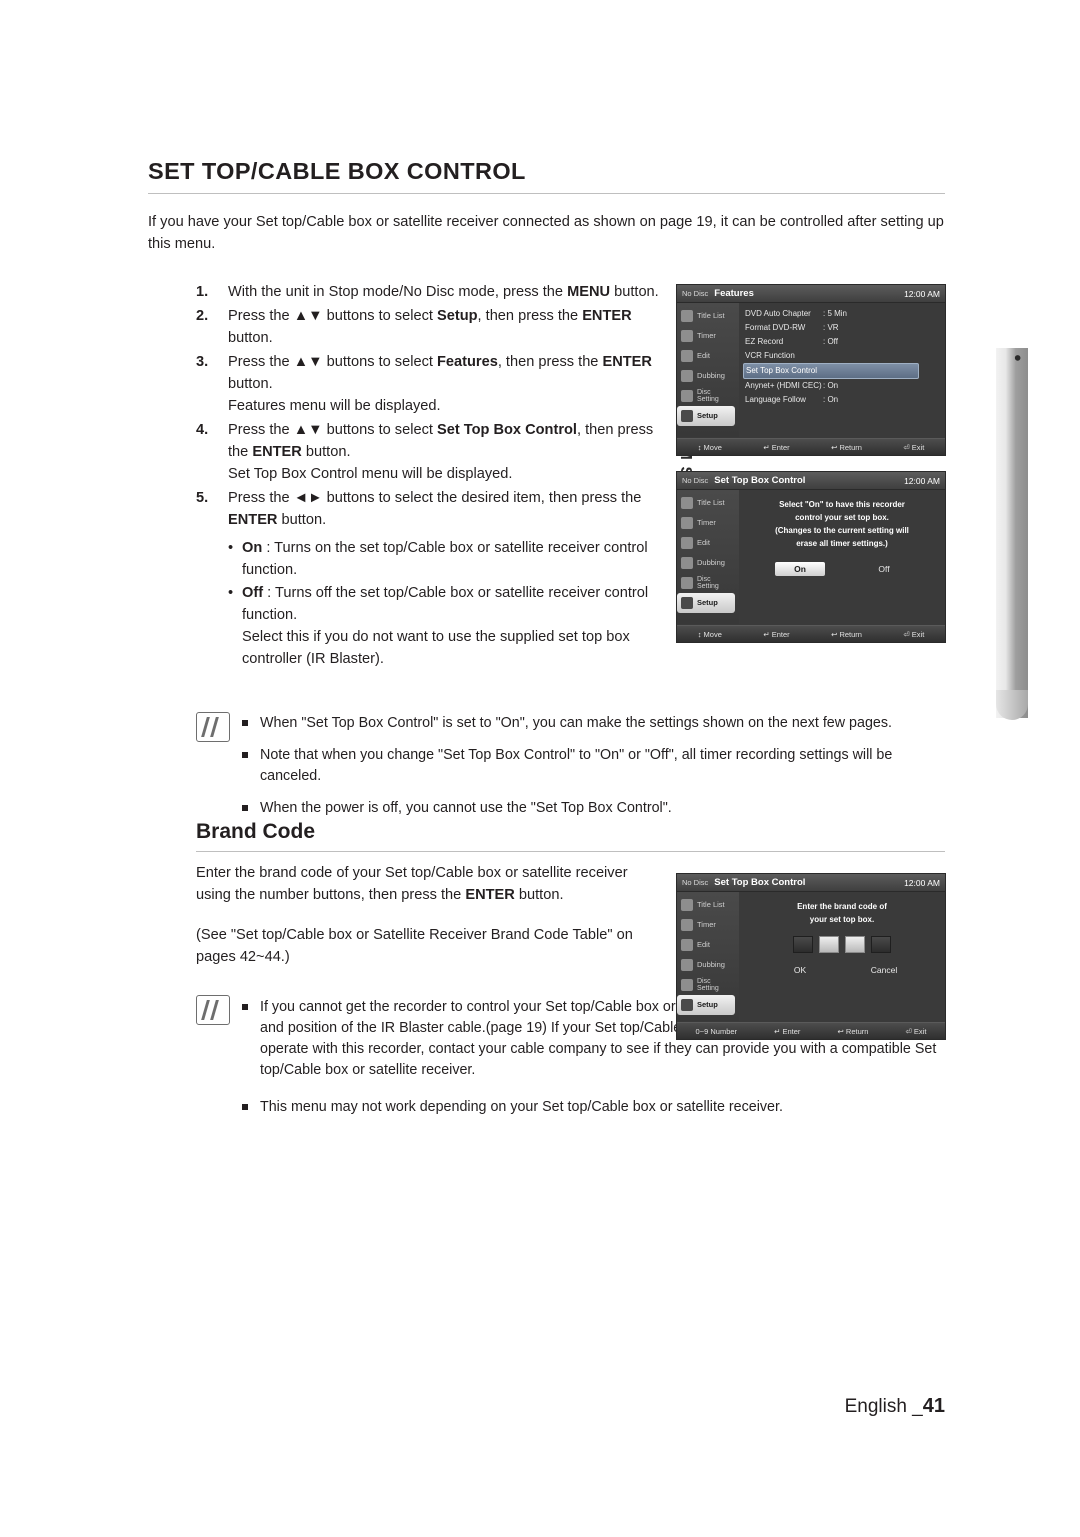  Describe the element at coordinates (842, 386) in the screenshot. I see `osd-option-row: Anynet+ (HDMI CEC): On` at that location.